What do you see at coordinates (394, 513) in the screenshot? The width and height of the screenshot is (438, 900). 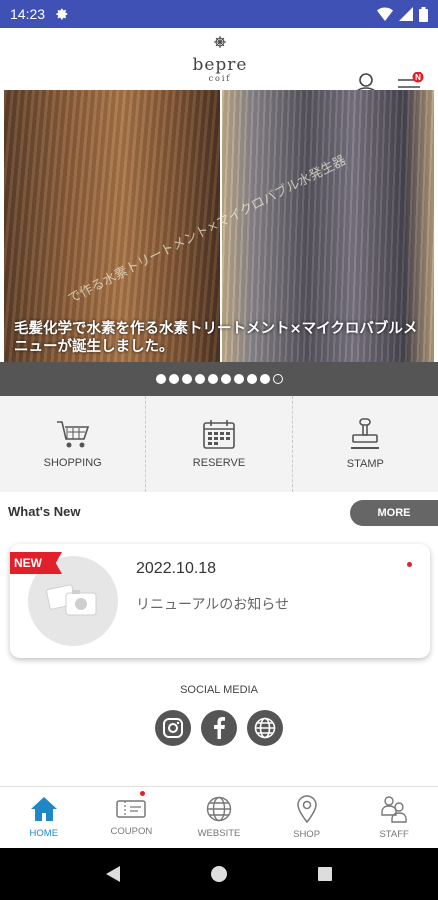 I see `more-button: MORE` at bounding box center [394, 513].